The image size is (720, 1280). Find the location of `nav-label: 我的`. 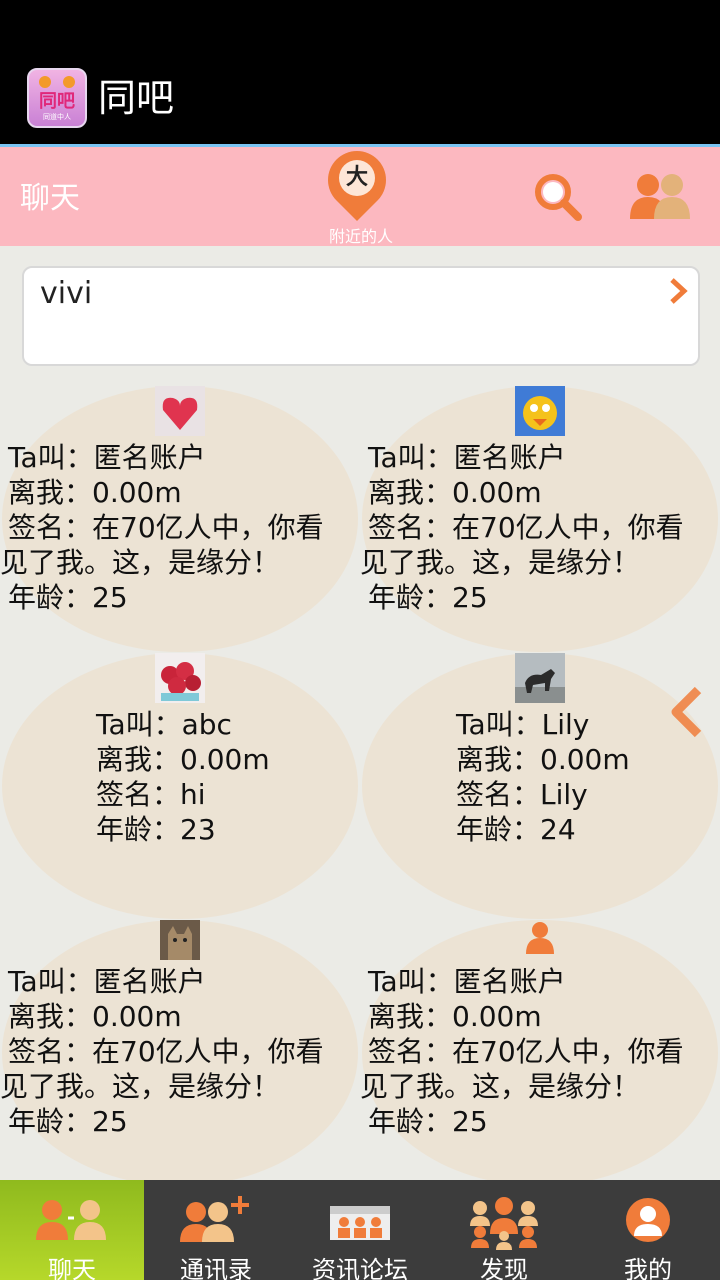

nav-label: 我的 is located at coordinates (648, 1268).